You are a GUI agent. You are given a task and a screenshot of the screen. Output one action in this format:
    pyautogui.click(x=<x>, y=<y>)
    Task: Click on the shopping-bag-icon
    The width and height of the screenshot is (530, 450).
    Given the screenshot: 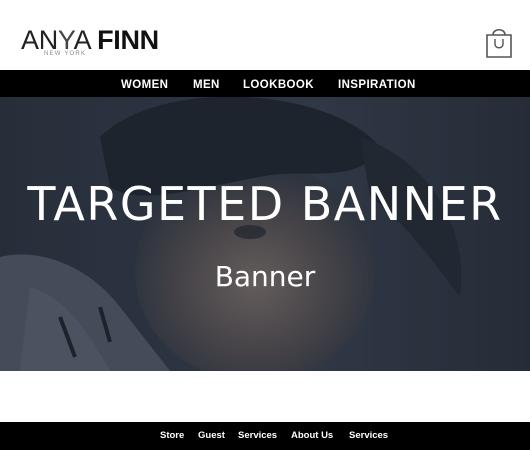 What is the action you would take?
    pyautogui.click(x=499, y=43)
    